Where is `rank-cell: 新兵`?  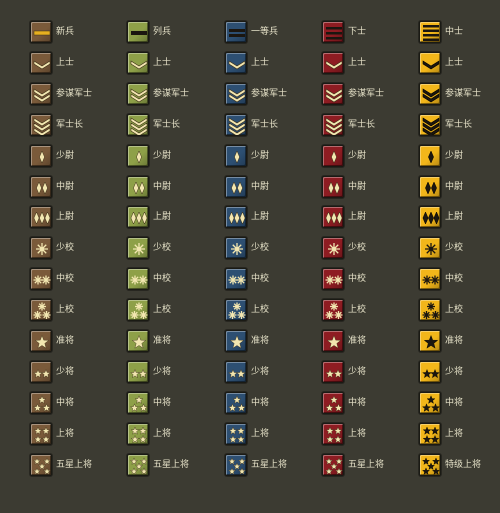 rank-cell: 新兵 is located at coordinates (52, 32).